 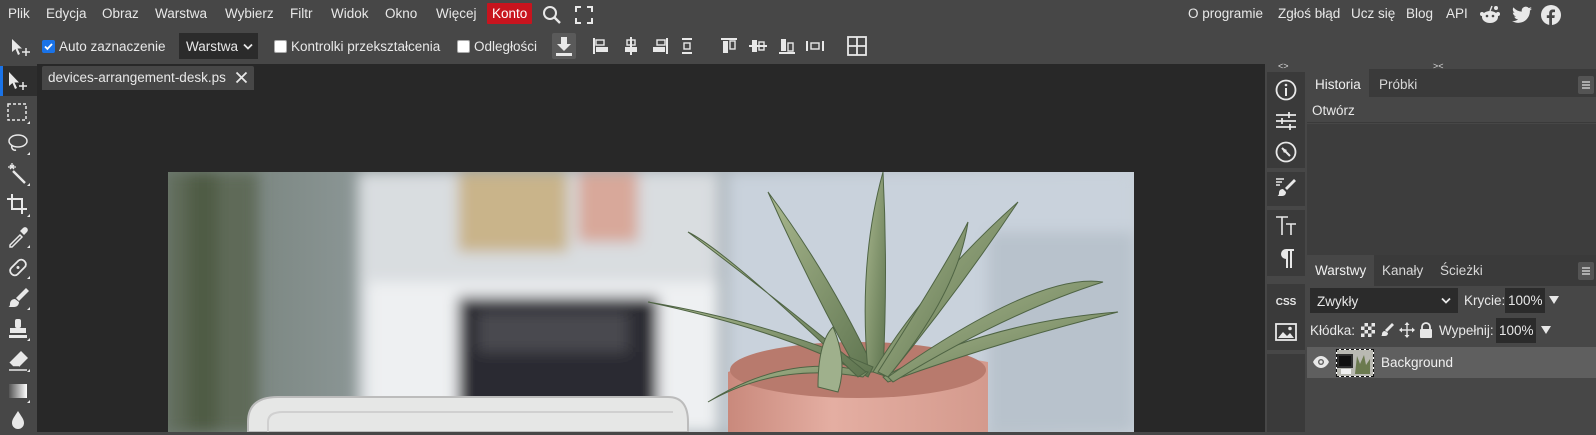 I want to click on layer-name: Background, so click(x=1417, y=362).